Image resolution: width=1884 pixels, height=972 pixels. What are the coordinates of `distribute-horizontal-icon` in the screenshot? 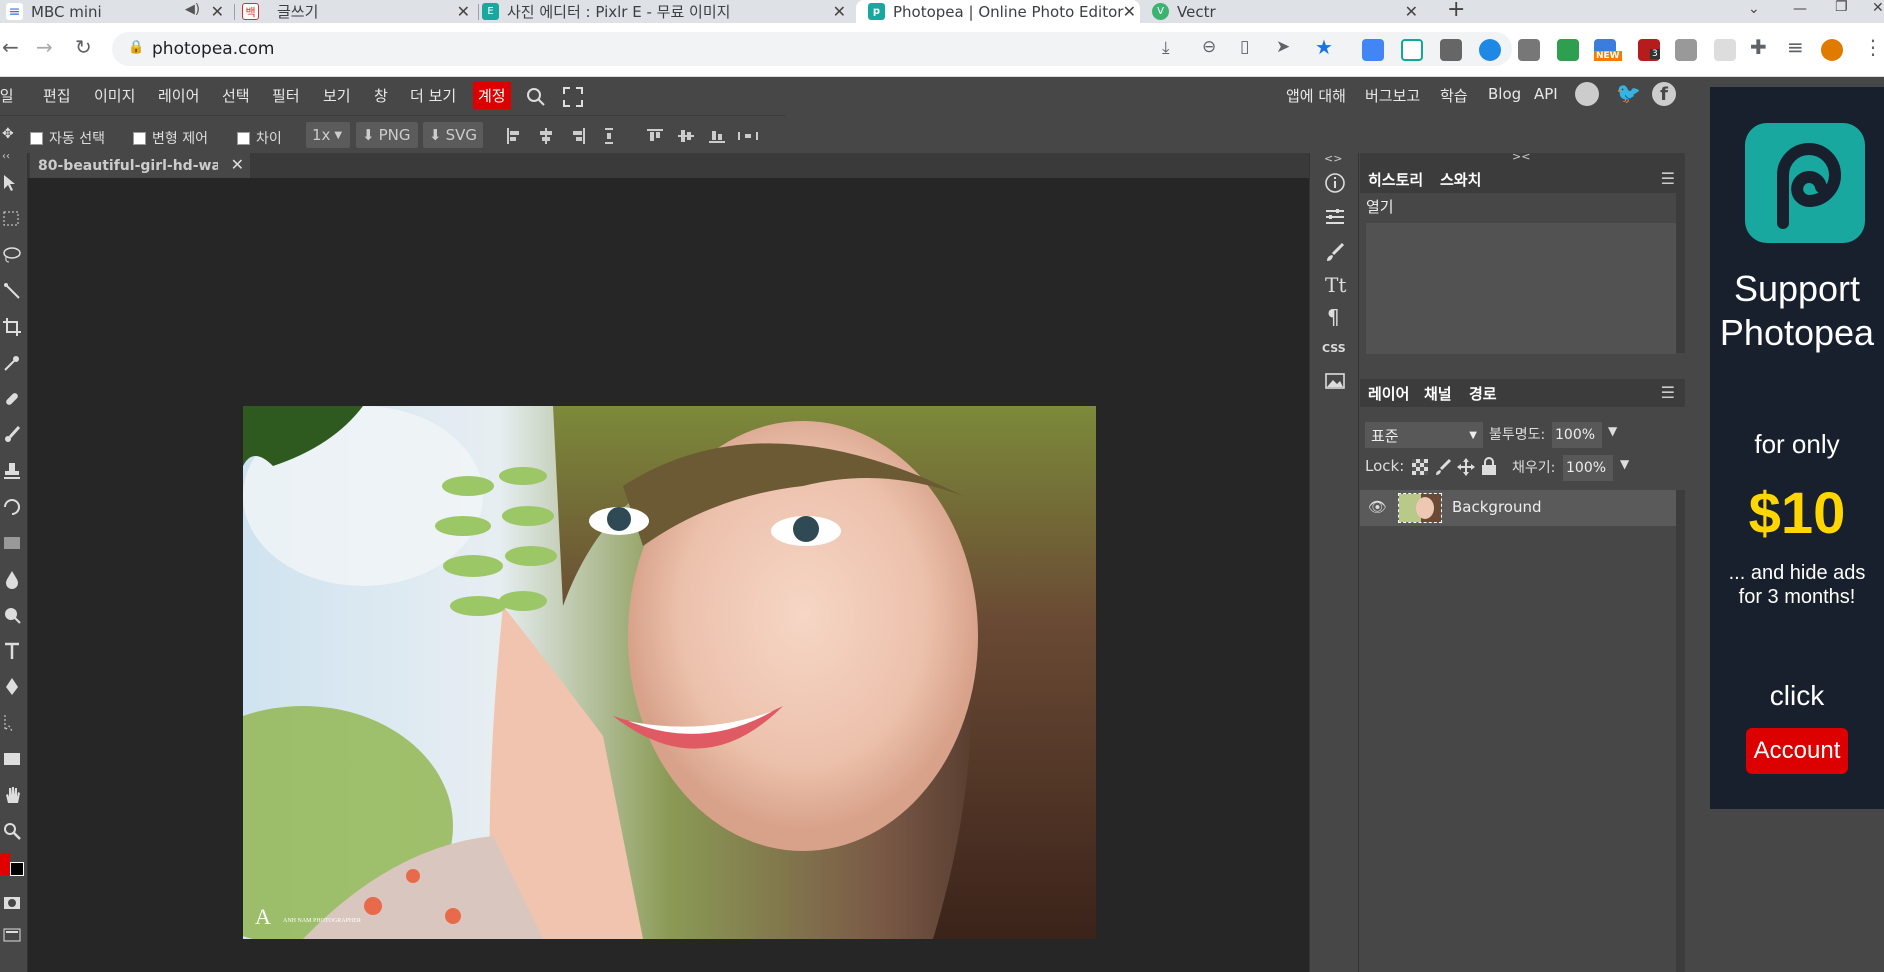 It's located at (748, 136).